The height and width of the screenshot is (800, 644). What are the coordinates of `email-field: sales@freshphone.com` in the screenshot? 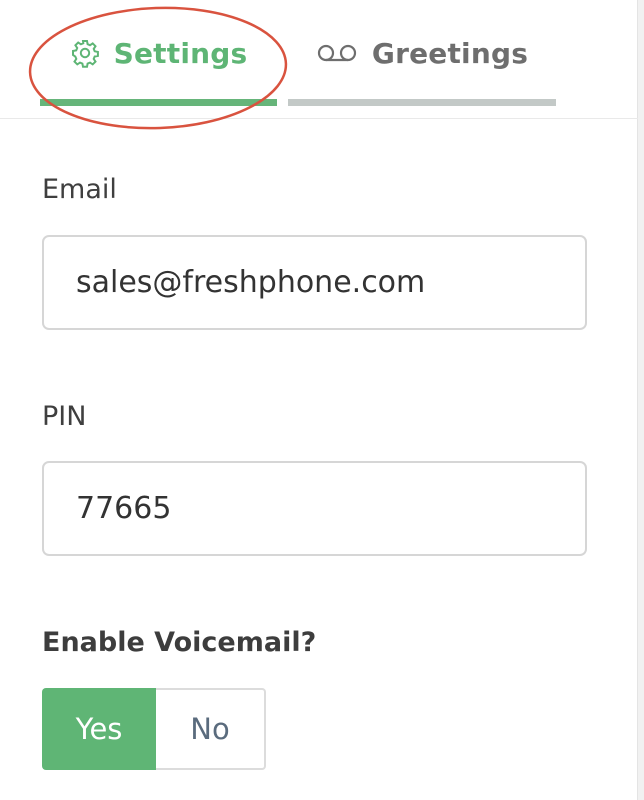 It's located at (314, 282).